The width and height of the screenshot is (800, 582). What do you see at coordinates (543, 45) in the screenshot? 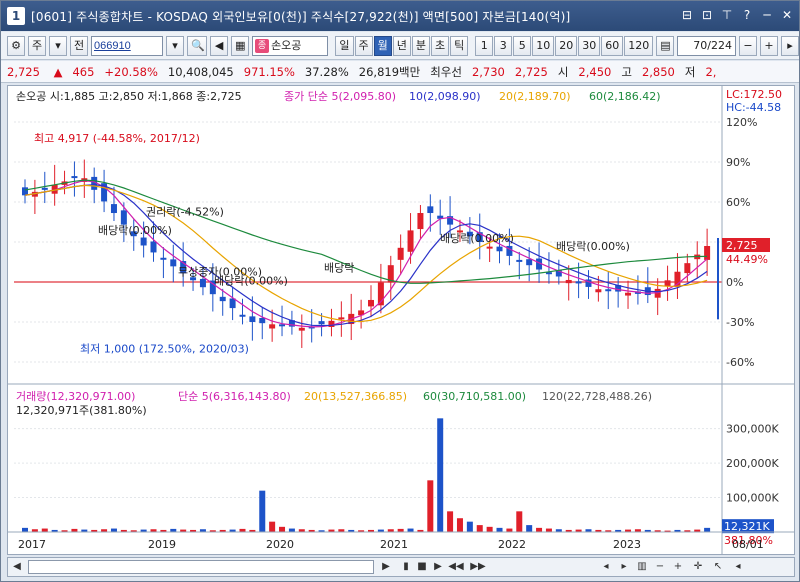
I see `interval-button-10: 10` at bounding box center [543, 45].